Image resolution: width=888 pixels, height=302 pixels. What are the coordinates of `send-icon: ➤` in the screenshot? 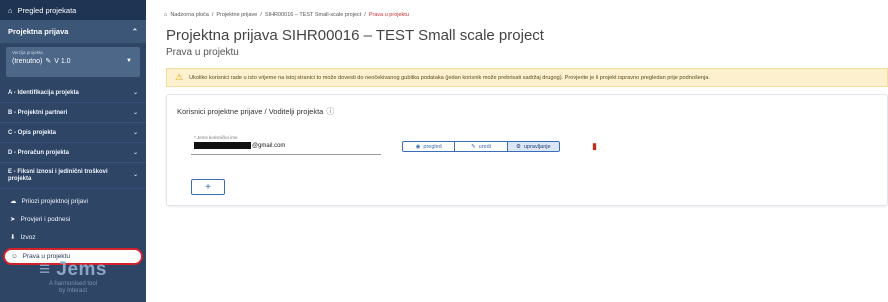 It's located at (13, 219).